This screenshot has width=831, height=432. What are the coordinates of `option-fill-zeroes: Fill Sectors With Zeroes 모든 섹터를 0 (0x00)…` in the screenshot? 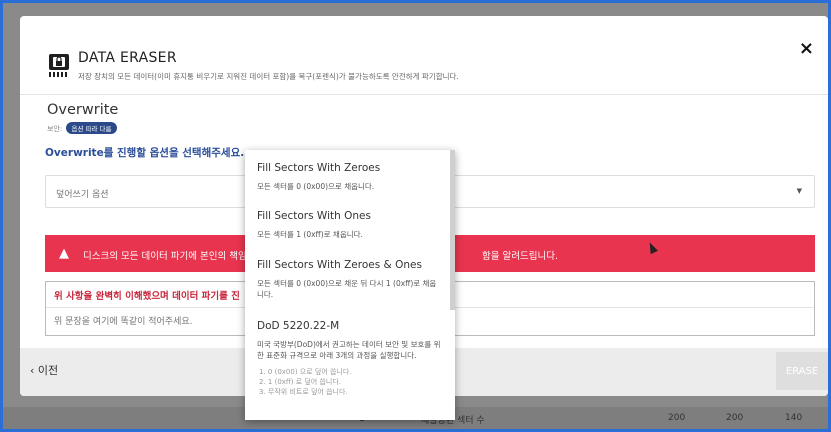 It's located at (350, 177).